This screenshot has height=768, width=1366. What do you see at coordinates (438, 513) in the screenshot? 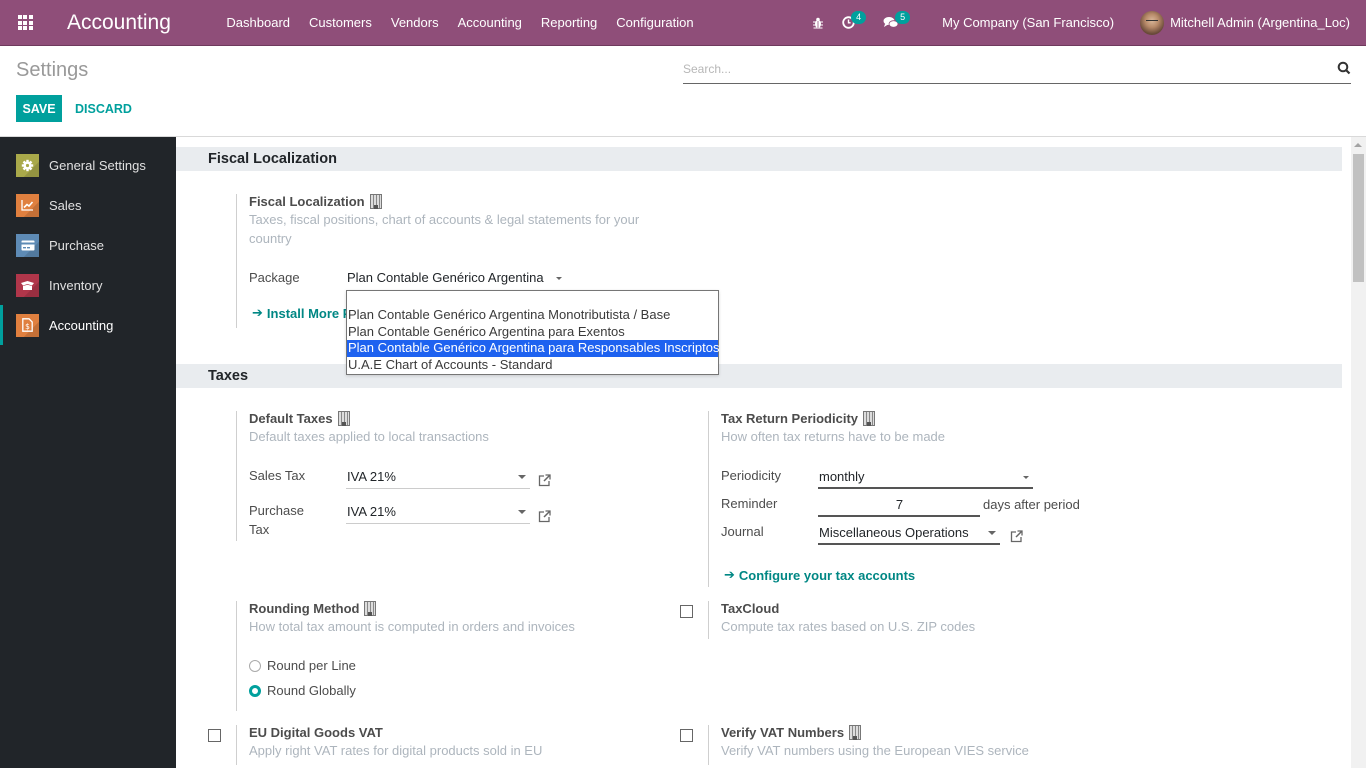
I see `purchase-tax-select: IVA 21%` at bounding box center [438, 513].